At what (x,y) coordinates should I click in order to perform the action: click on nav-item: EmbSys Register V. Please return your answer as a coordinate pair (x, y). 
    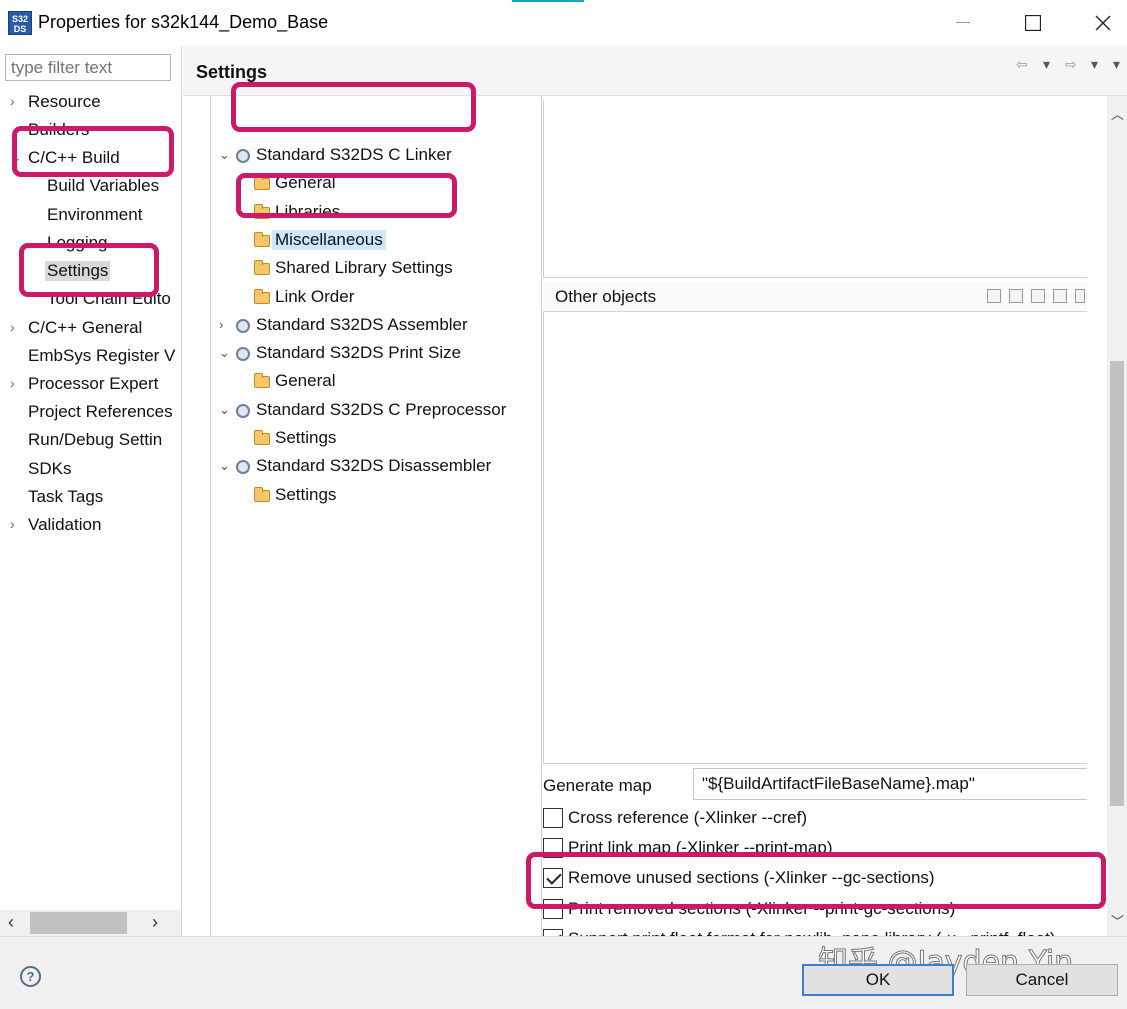
    Looking at the image, I should click on (90, 358).